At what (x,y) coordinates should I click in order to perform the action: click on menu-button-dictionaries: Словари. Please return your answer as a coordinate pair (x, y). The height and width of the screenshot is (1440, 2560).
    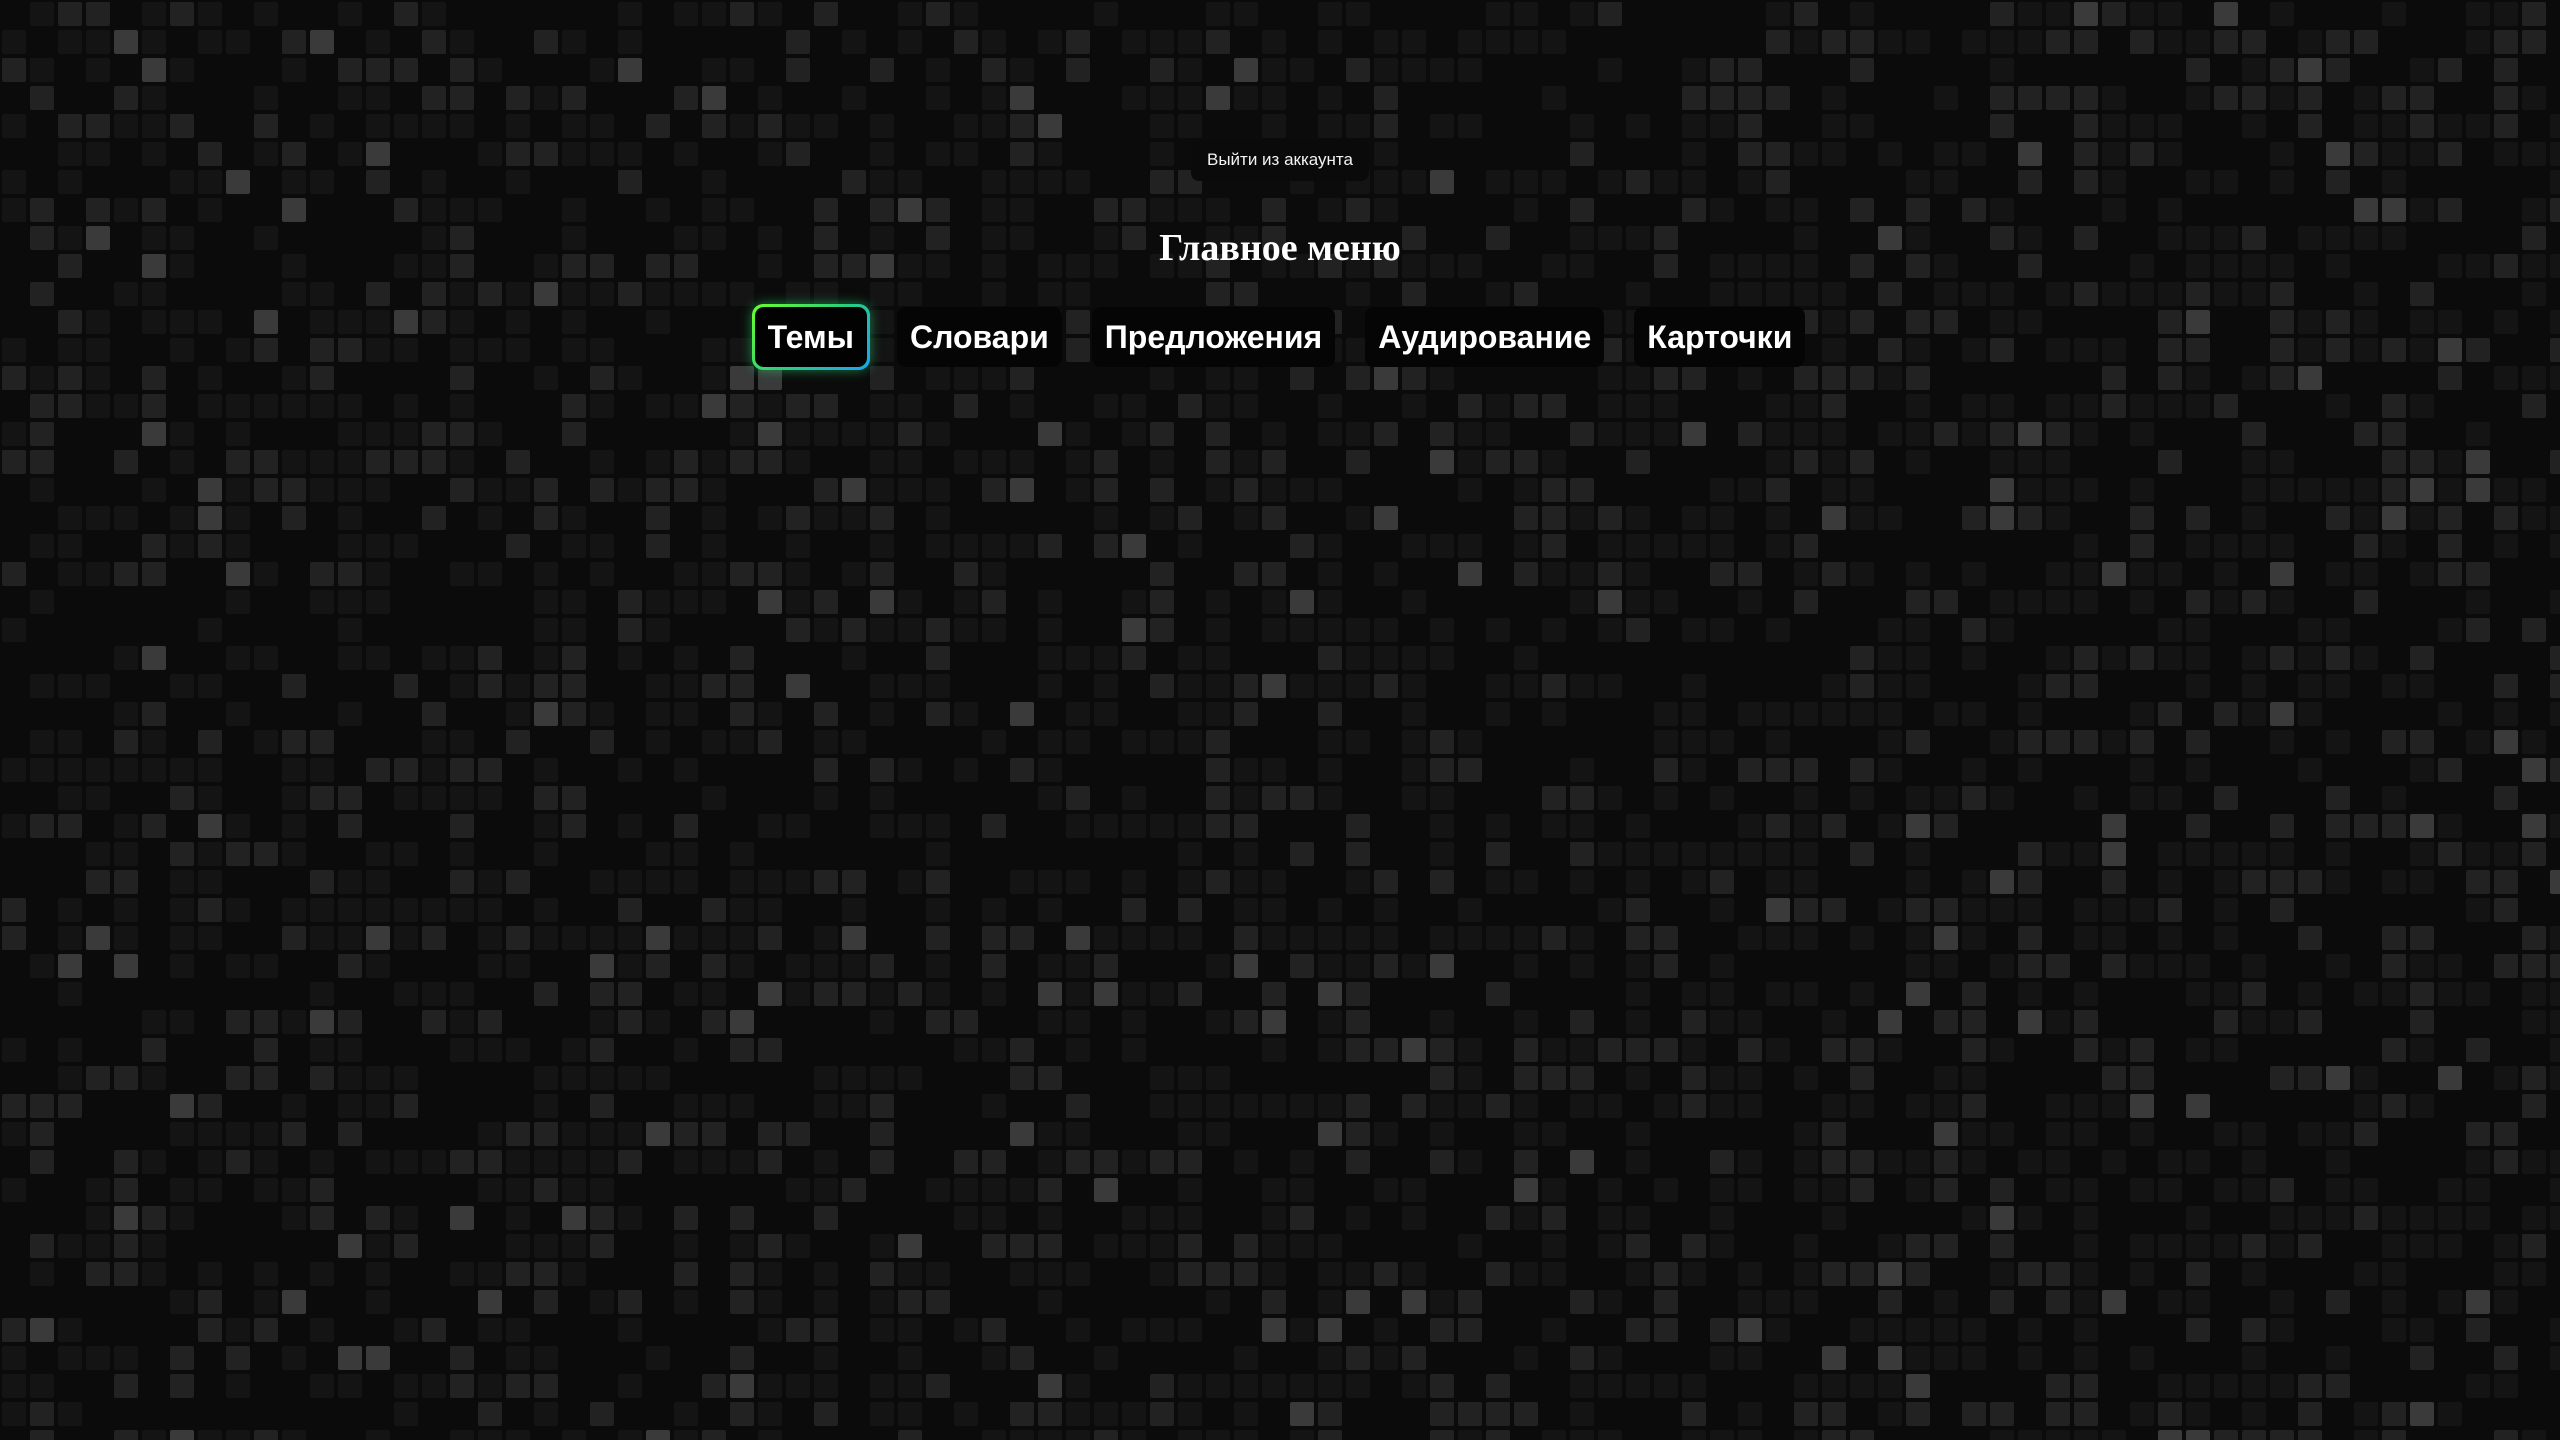
    Looking at the image, I should click on (979, 337).